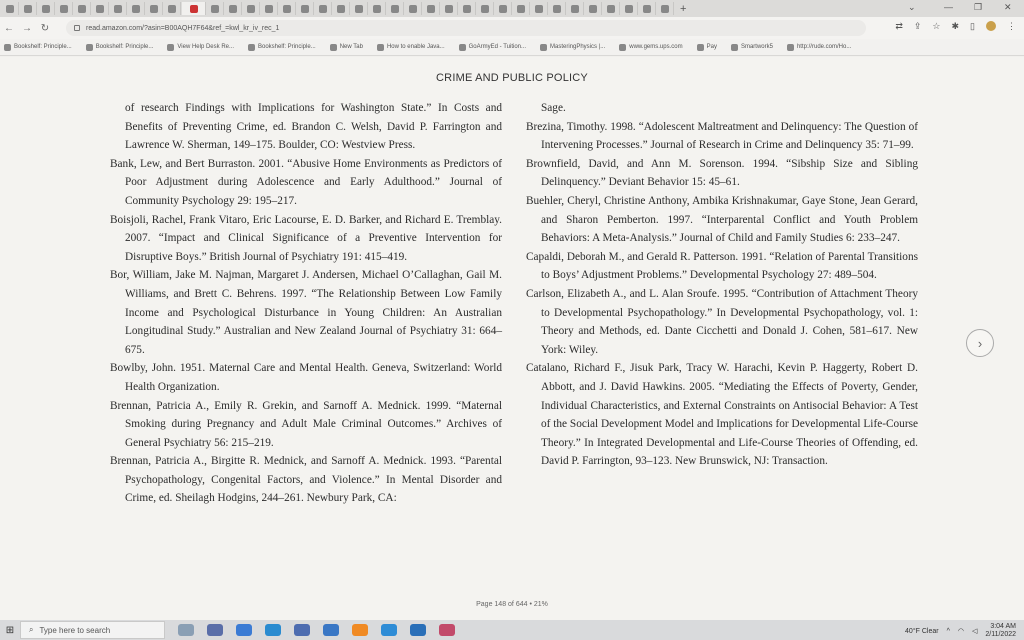  What do you see at coordinates (922, 631) in the screenshot?
I see `weather-text: 40°F Clear` at bounding box center [922, 631].